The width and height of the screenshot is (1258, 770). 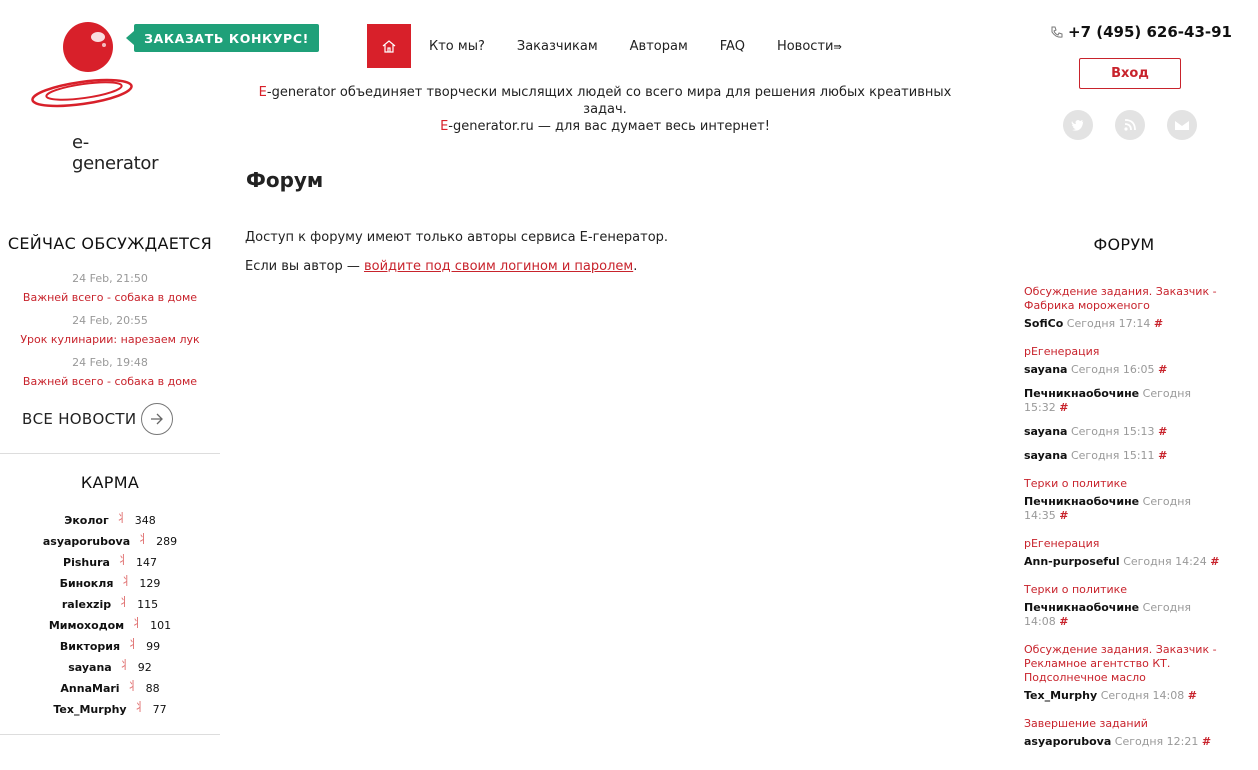 I want to click on karma-user: sayana, so click(x=89, y=667).